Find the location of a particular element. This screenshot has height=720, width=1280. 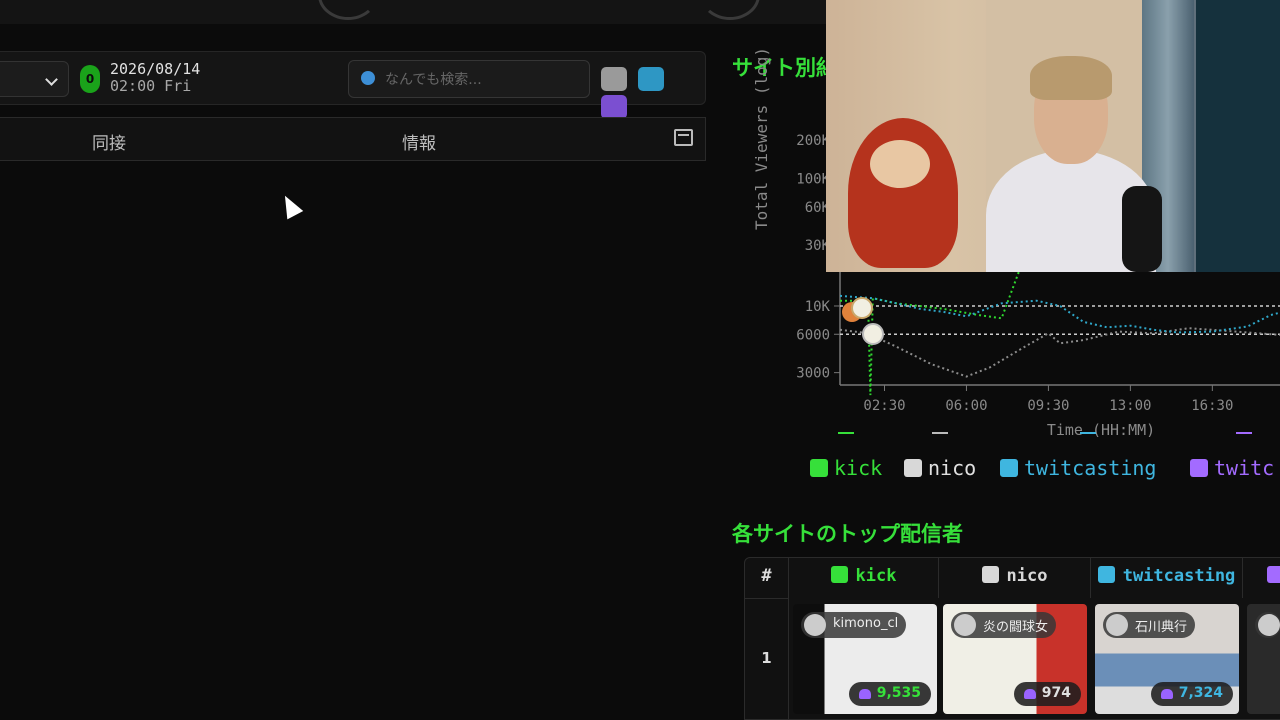

series-line-nico is located at coordinates (1059, 352).